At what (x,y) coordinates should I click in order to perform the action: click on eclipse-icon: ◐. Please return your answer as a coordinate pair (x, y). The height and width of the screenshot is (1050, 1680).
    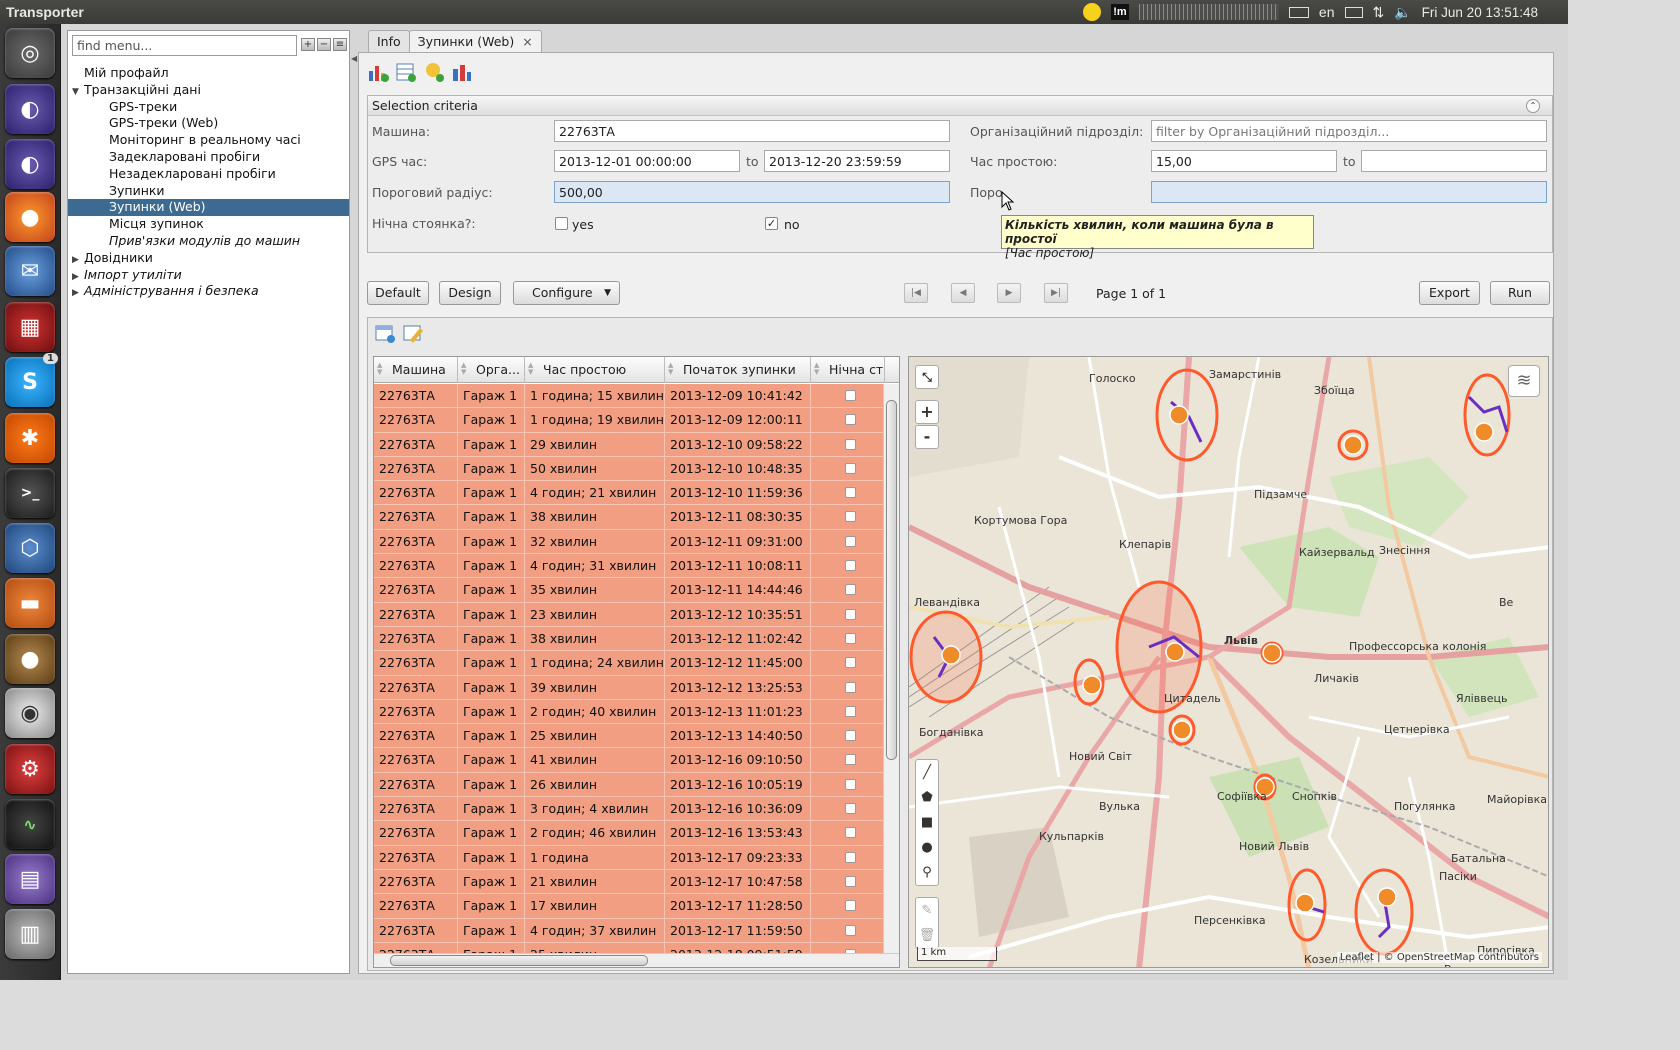
    Looking at the image, I should click on (30, 109).